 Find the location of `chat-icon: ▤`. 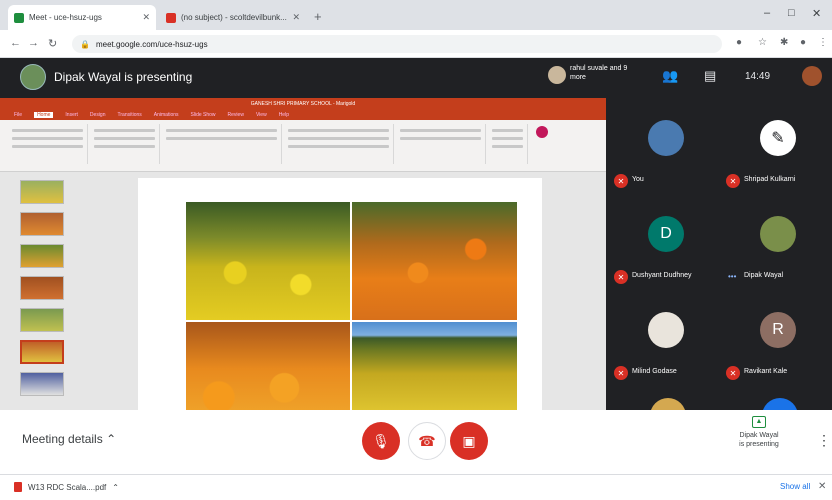

chat-icon: ▤ is located at coordinates (710, 76).